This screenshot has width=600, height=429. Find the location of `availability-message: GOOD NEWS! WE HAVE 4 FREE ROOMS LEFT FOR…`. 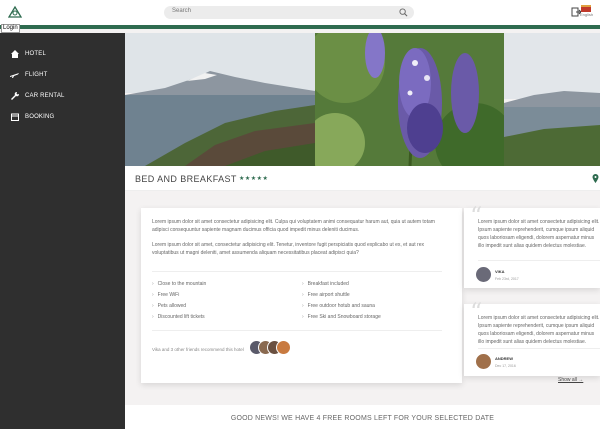

availability-message: GOOD NEWS! WE HAVE 4 FREE ROOMS LEFT FOR… is located at coordinates (362, 418).